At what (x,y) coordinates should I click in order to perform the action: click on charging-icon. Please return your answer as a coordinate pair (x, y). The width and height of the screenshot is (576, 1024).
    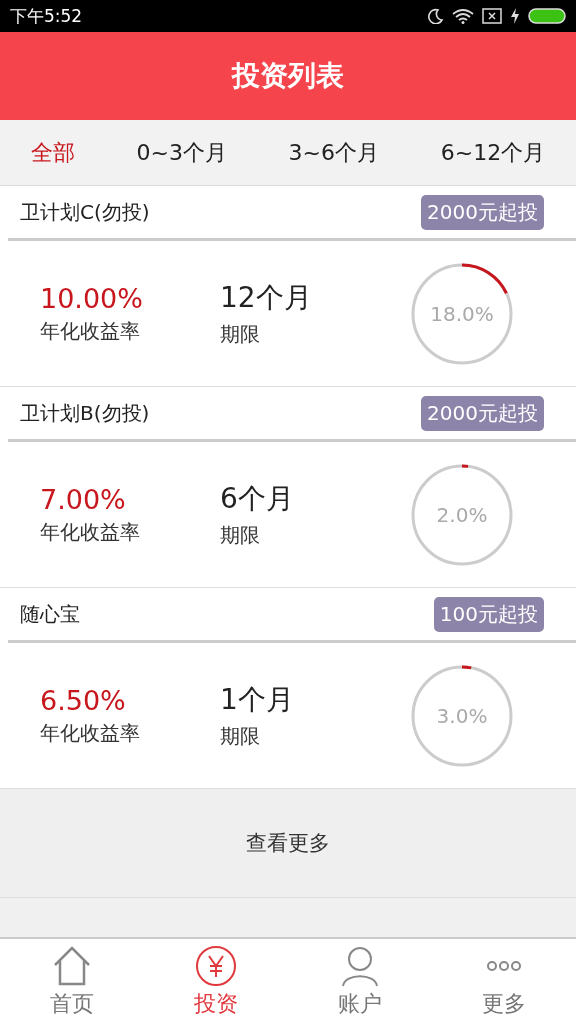
    Looking at the image, I should click on (515, 16).